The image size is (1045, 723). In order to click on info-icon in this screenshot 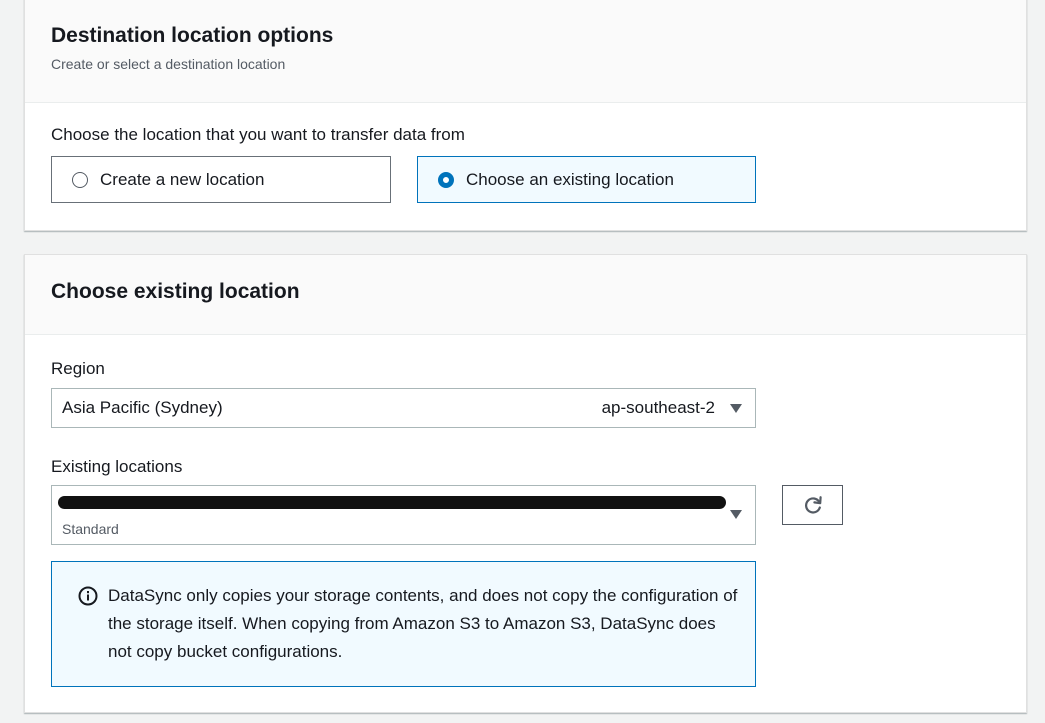, I will do `click(88, 596)`.